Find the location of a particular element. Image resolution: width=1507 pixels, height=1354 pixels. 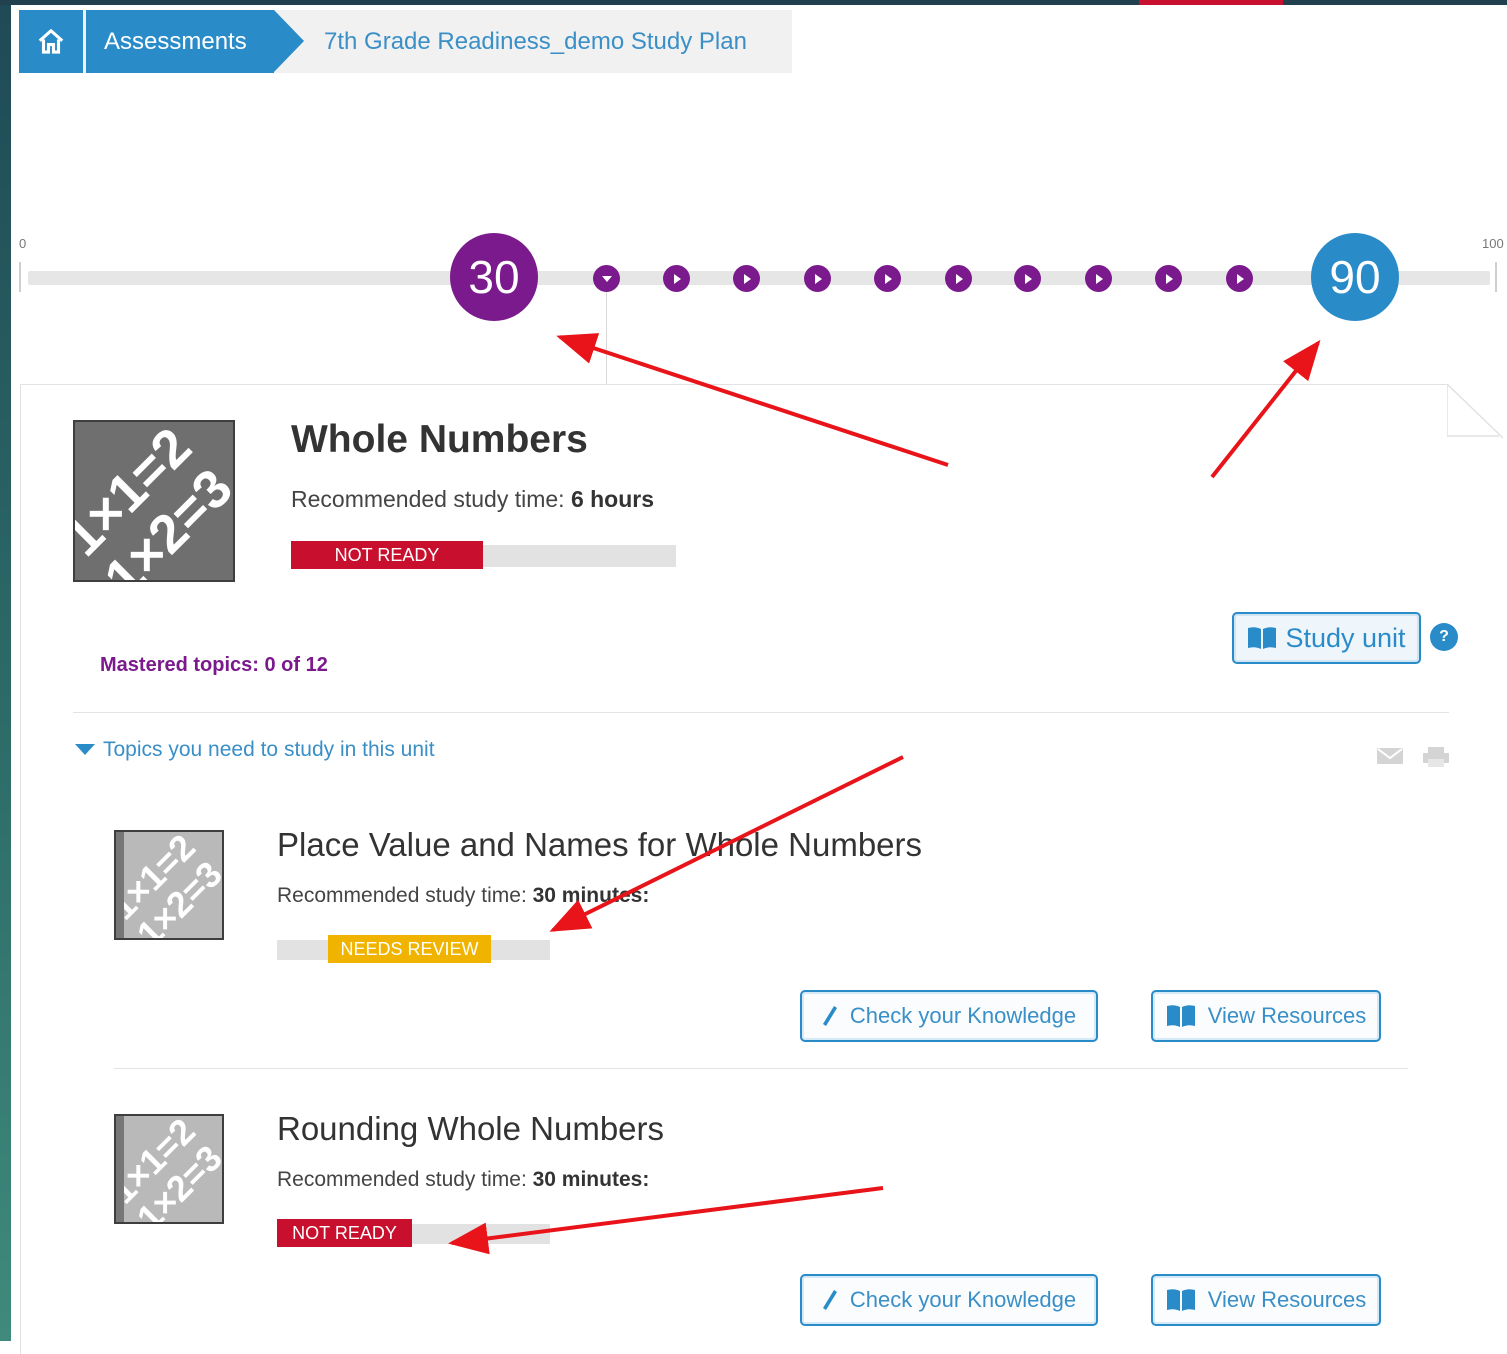

breadcrumb-home is located at coordinates (51, 41).